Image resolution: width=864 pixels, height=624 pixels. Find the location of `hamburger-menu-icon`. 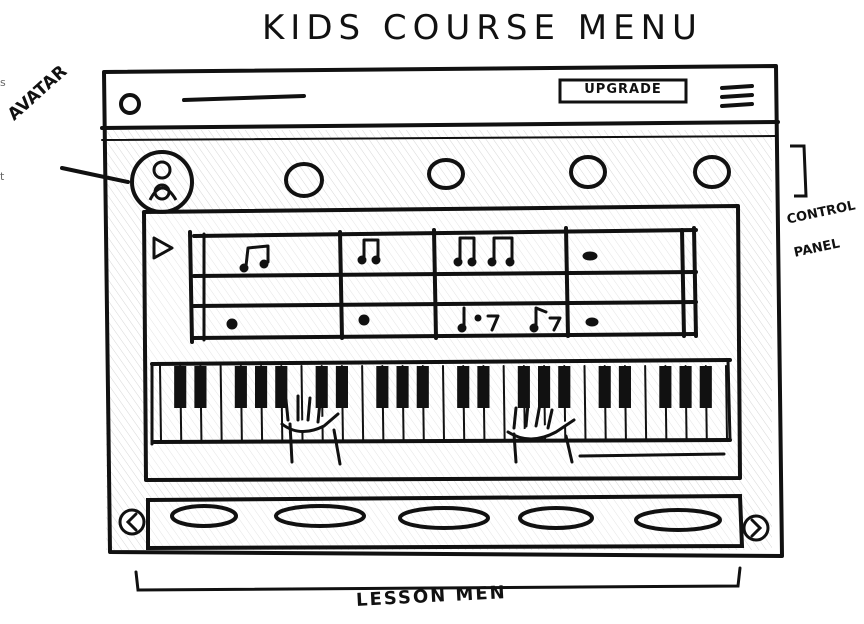

hamburger-menu-icon is located at coordinates (737, 96).